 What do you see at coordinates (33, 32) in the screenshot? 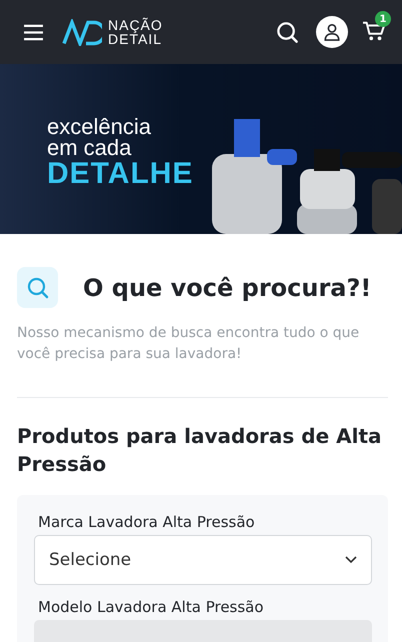
I see `menu-icon` at bounding box center [33, 32].